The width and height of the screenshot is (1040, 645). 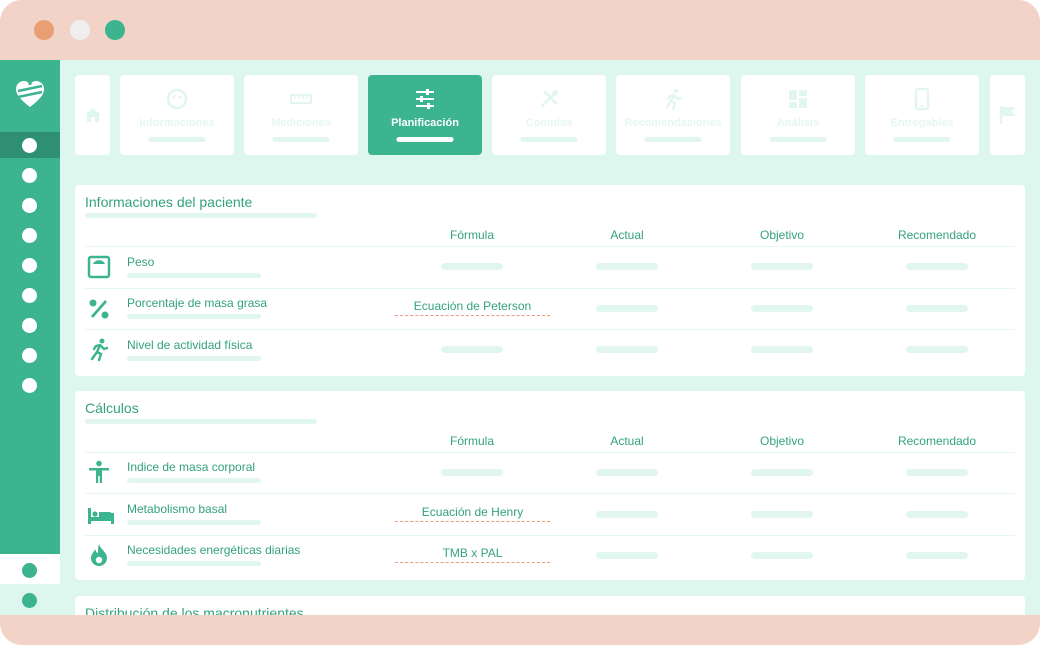 I want to click on tab-label: Entregables, so click(x=922, y=123).